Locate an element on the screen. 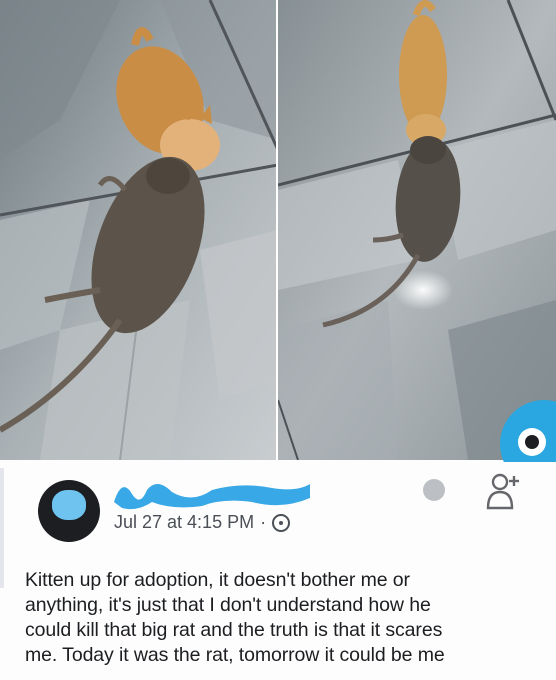  messenger-bubble-icon is located at coordinates (527, 430).